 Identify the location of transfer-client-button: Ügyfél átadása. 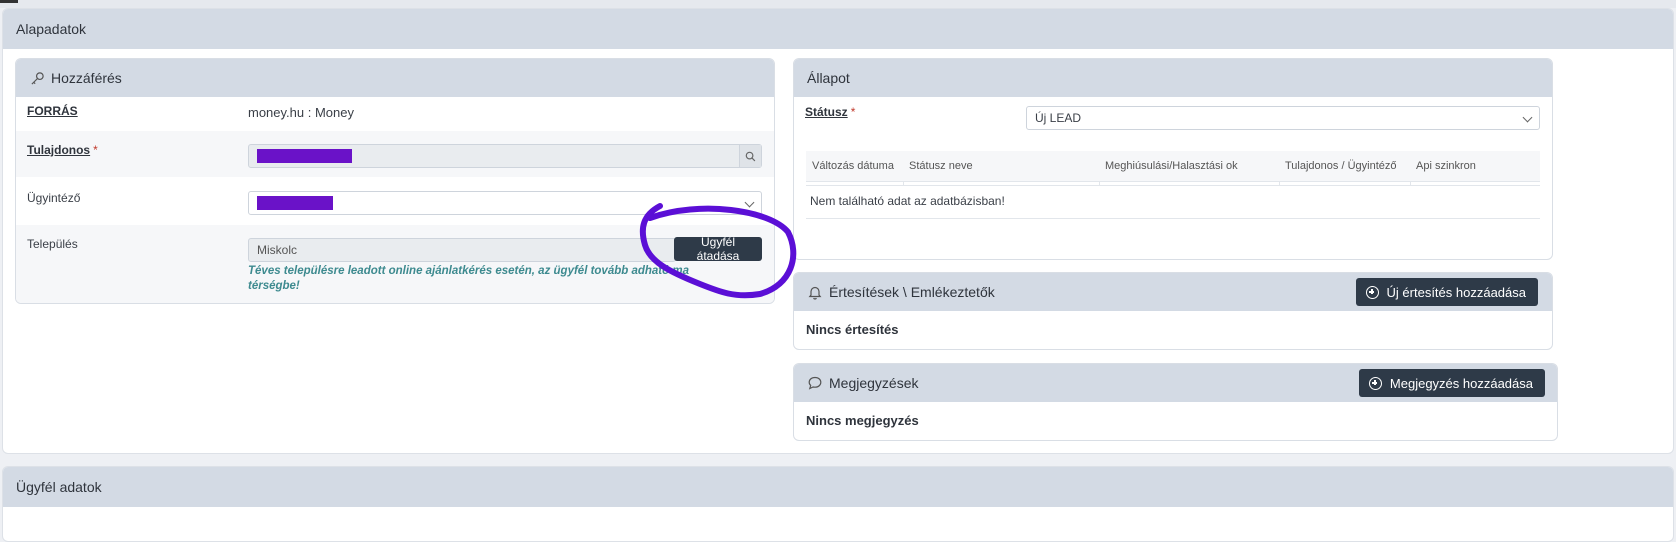
(718, 249).